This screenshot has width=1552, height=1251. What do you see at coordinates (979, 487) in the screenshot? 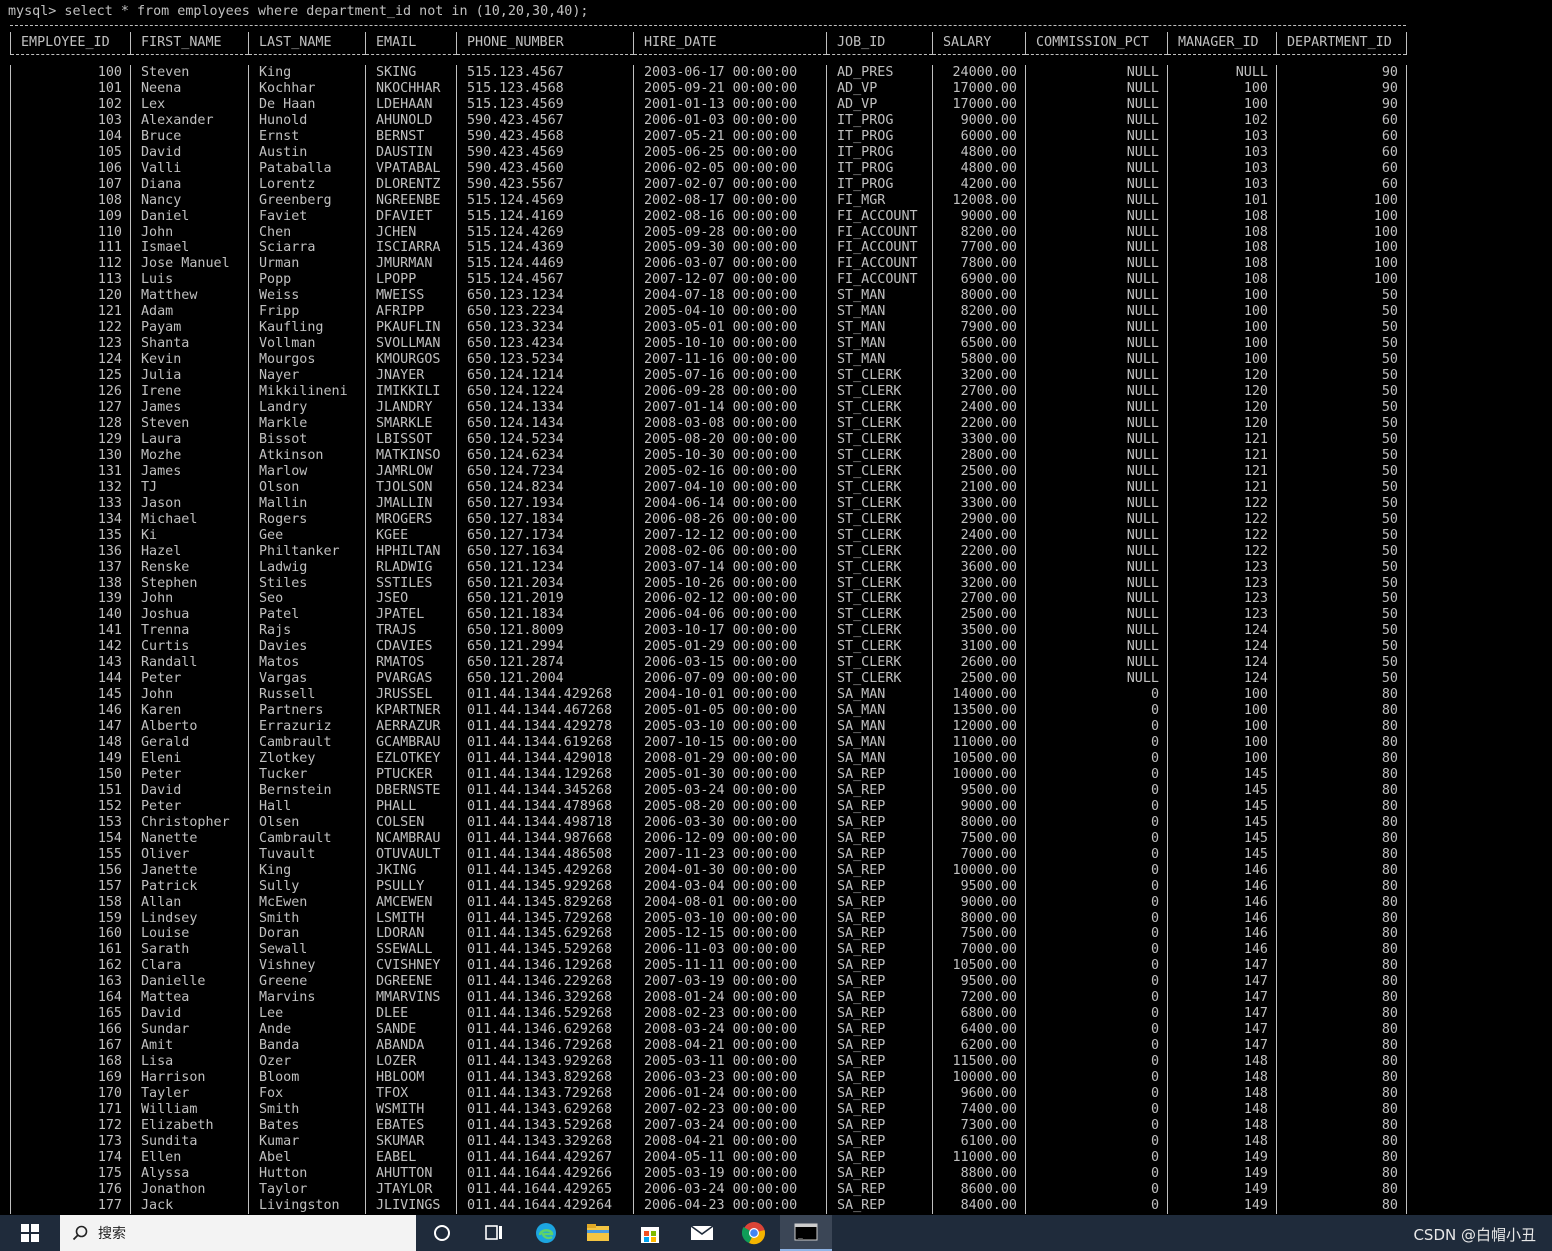
I see `cell-salary: 2100.00` at bounding box center [979, 487].